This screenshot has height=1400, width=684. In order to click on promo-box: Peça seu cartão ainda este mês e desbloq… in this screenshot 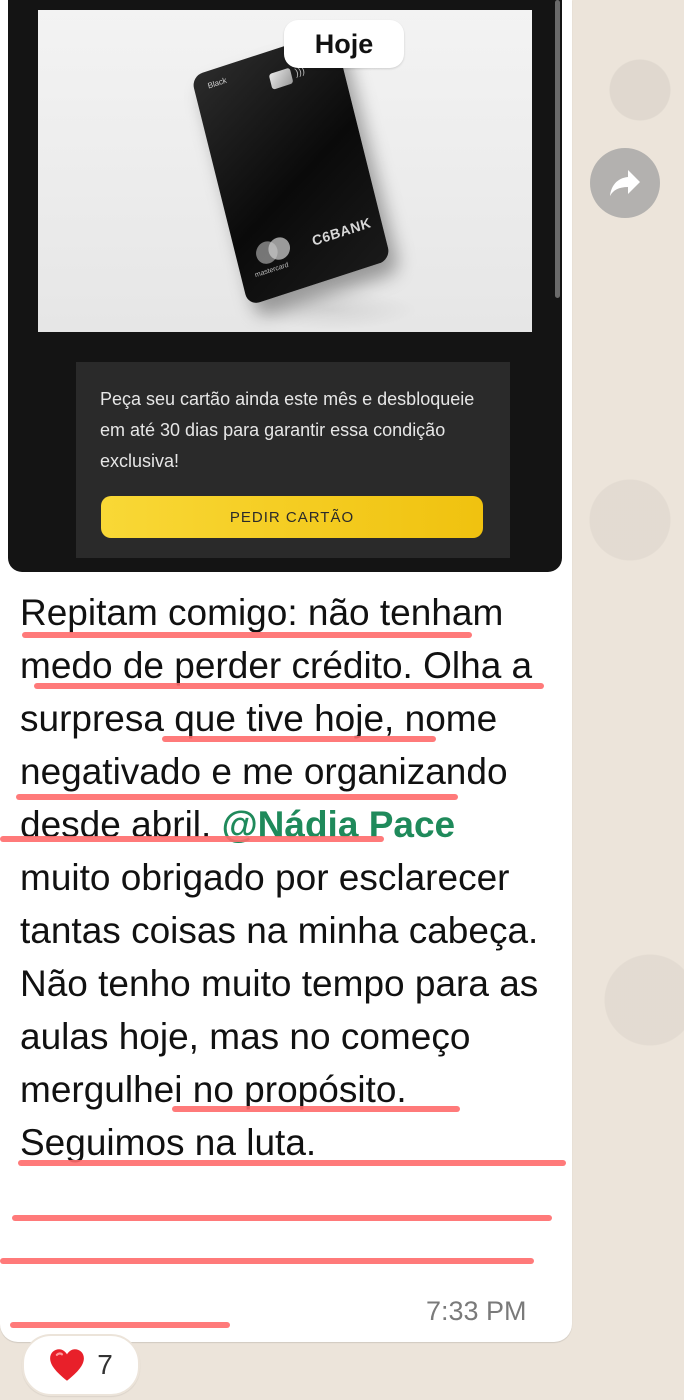, I will do `click(293, 460)`.